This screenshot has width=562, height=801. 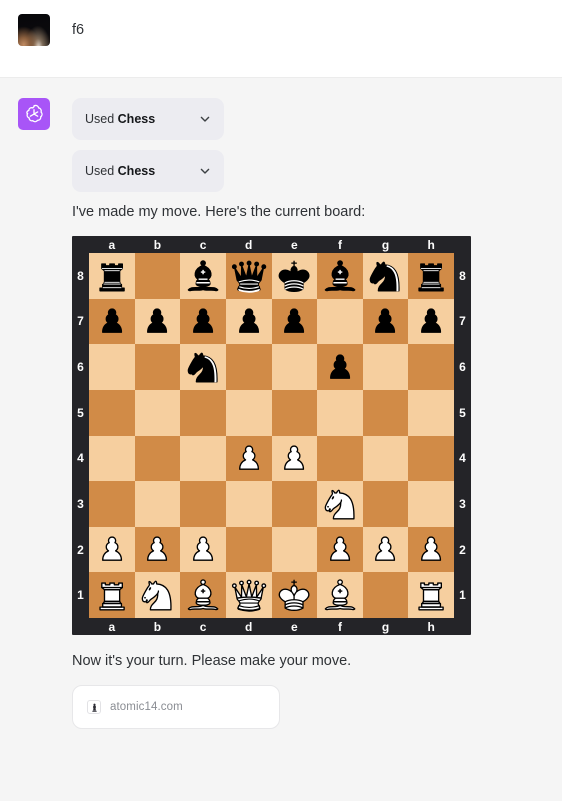 I want to click on square-b3, so click(x=157, y=504).